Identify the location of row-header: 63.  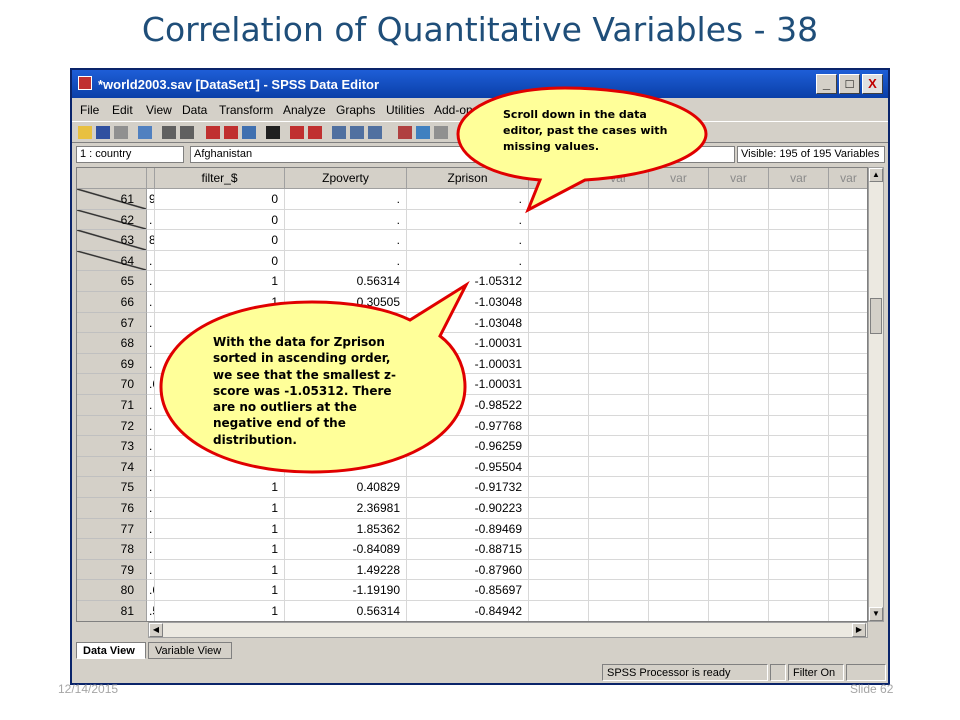
(112, 240).